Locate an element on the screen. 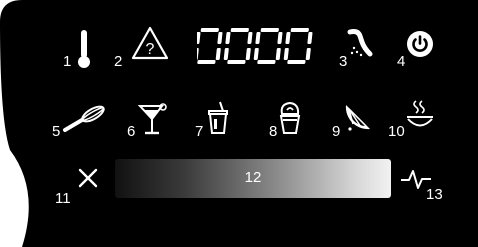  gradient-bar: 12 is located at coordinates (253, 178).